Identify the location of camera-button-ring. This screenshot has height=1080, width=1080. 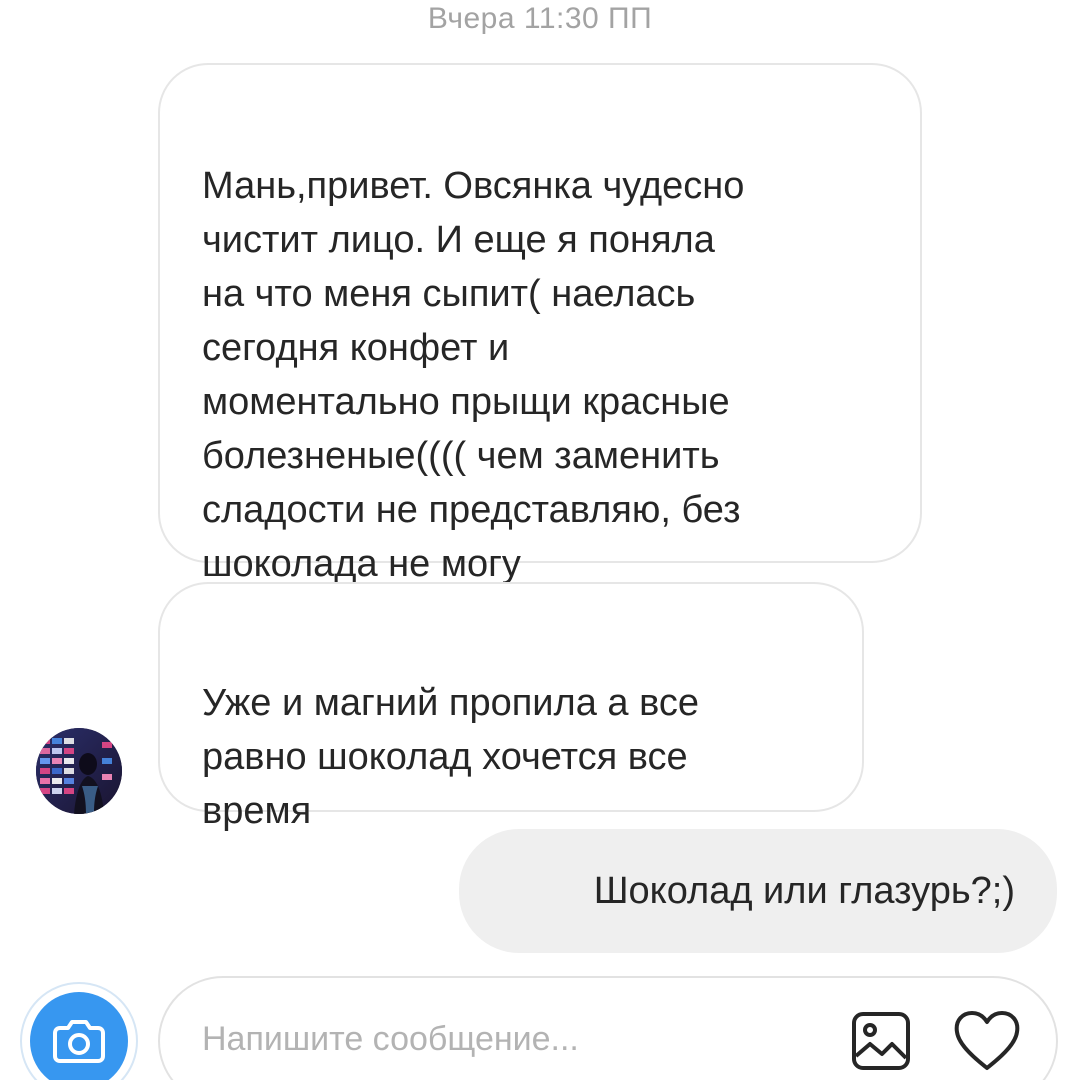
(79, 1031).